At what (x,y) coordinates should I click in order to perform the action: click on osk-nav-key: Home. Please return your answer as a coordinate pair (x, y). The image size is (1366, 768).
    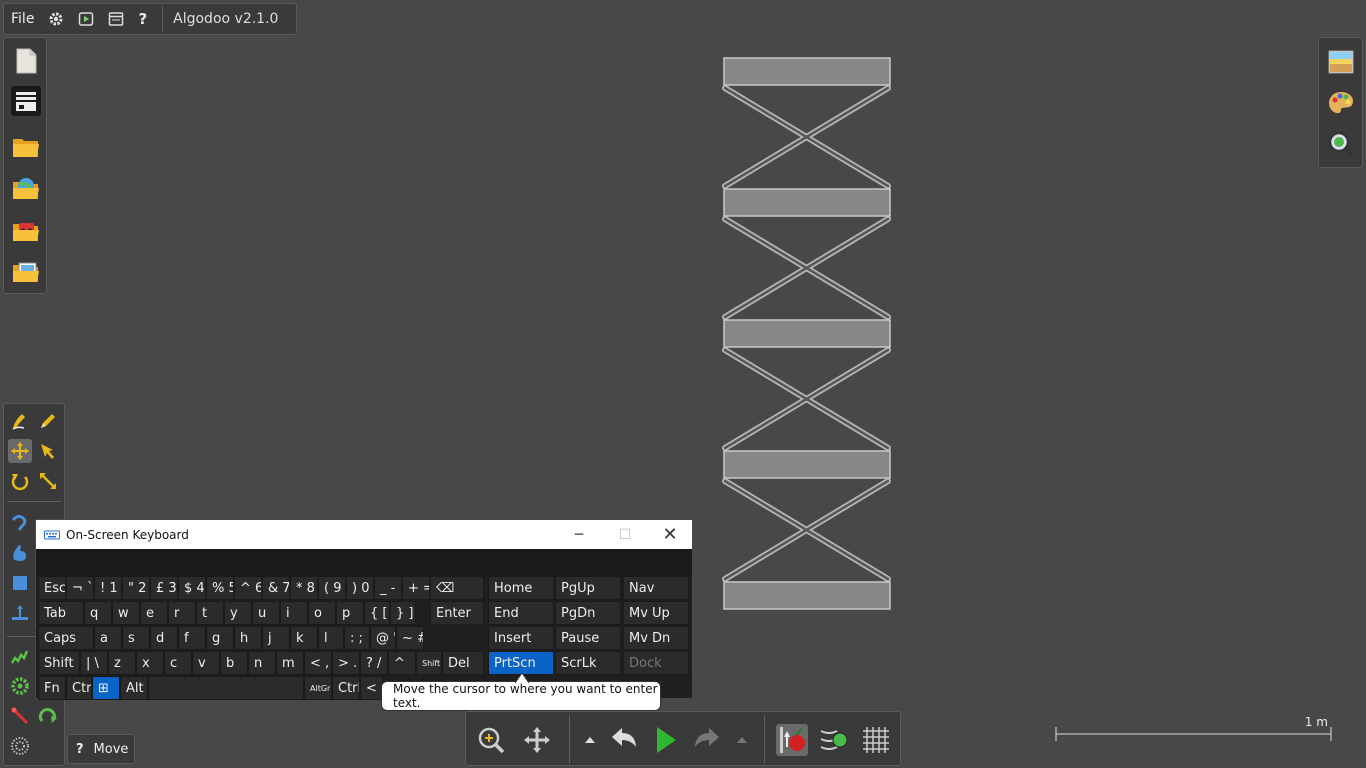
    Looking at the image, I should click on (521, 588).